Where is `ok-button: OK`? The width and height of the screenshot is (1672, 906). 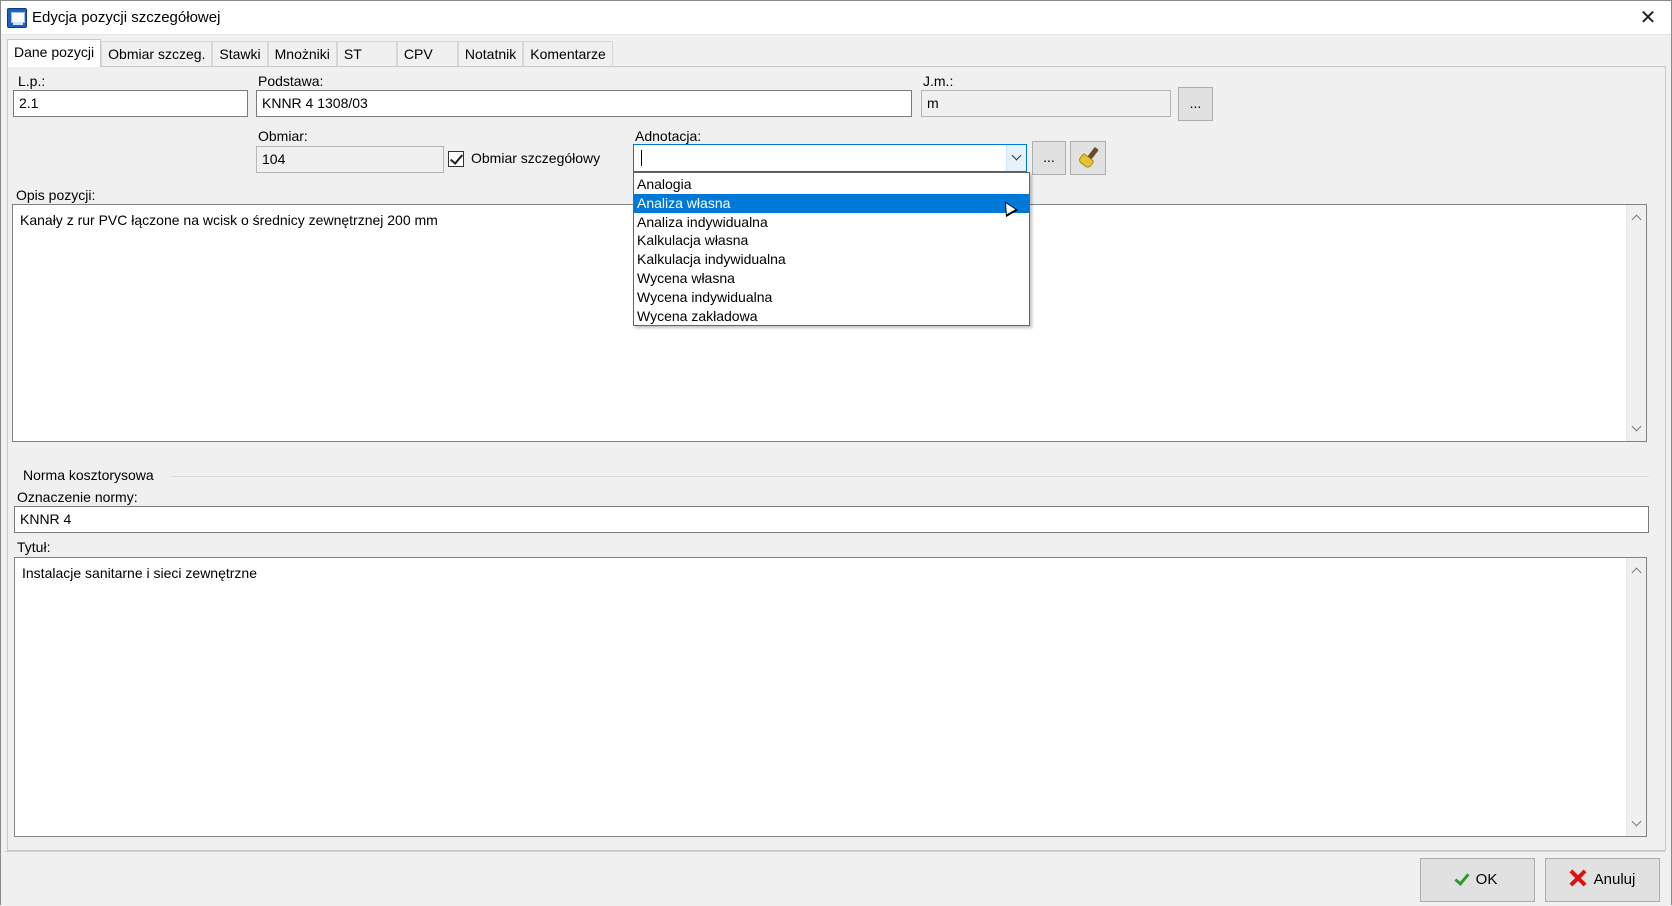 ok-button: OK is located at coordinates (1477, 880).